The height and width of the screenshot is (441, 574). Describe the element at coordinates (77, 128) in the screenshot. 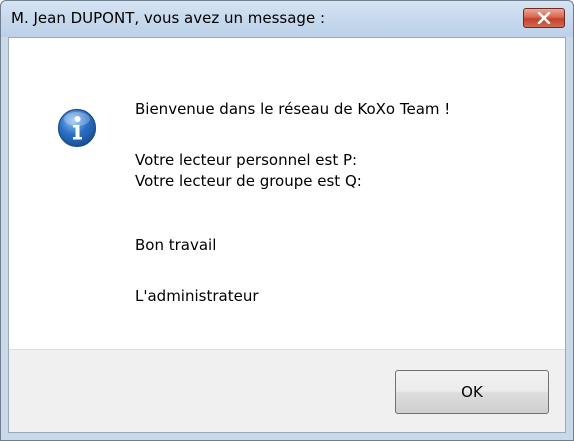

I see `information-icon` at that location.